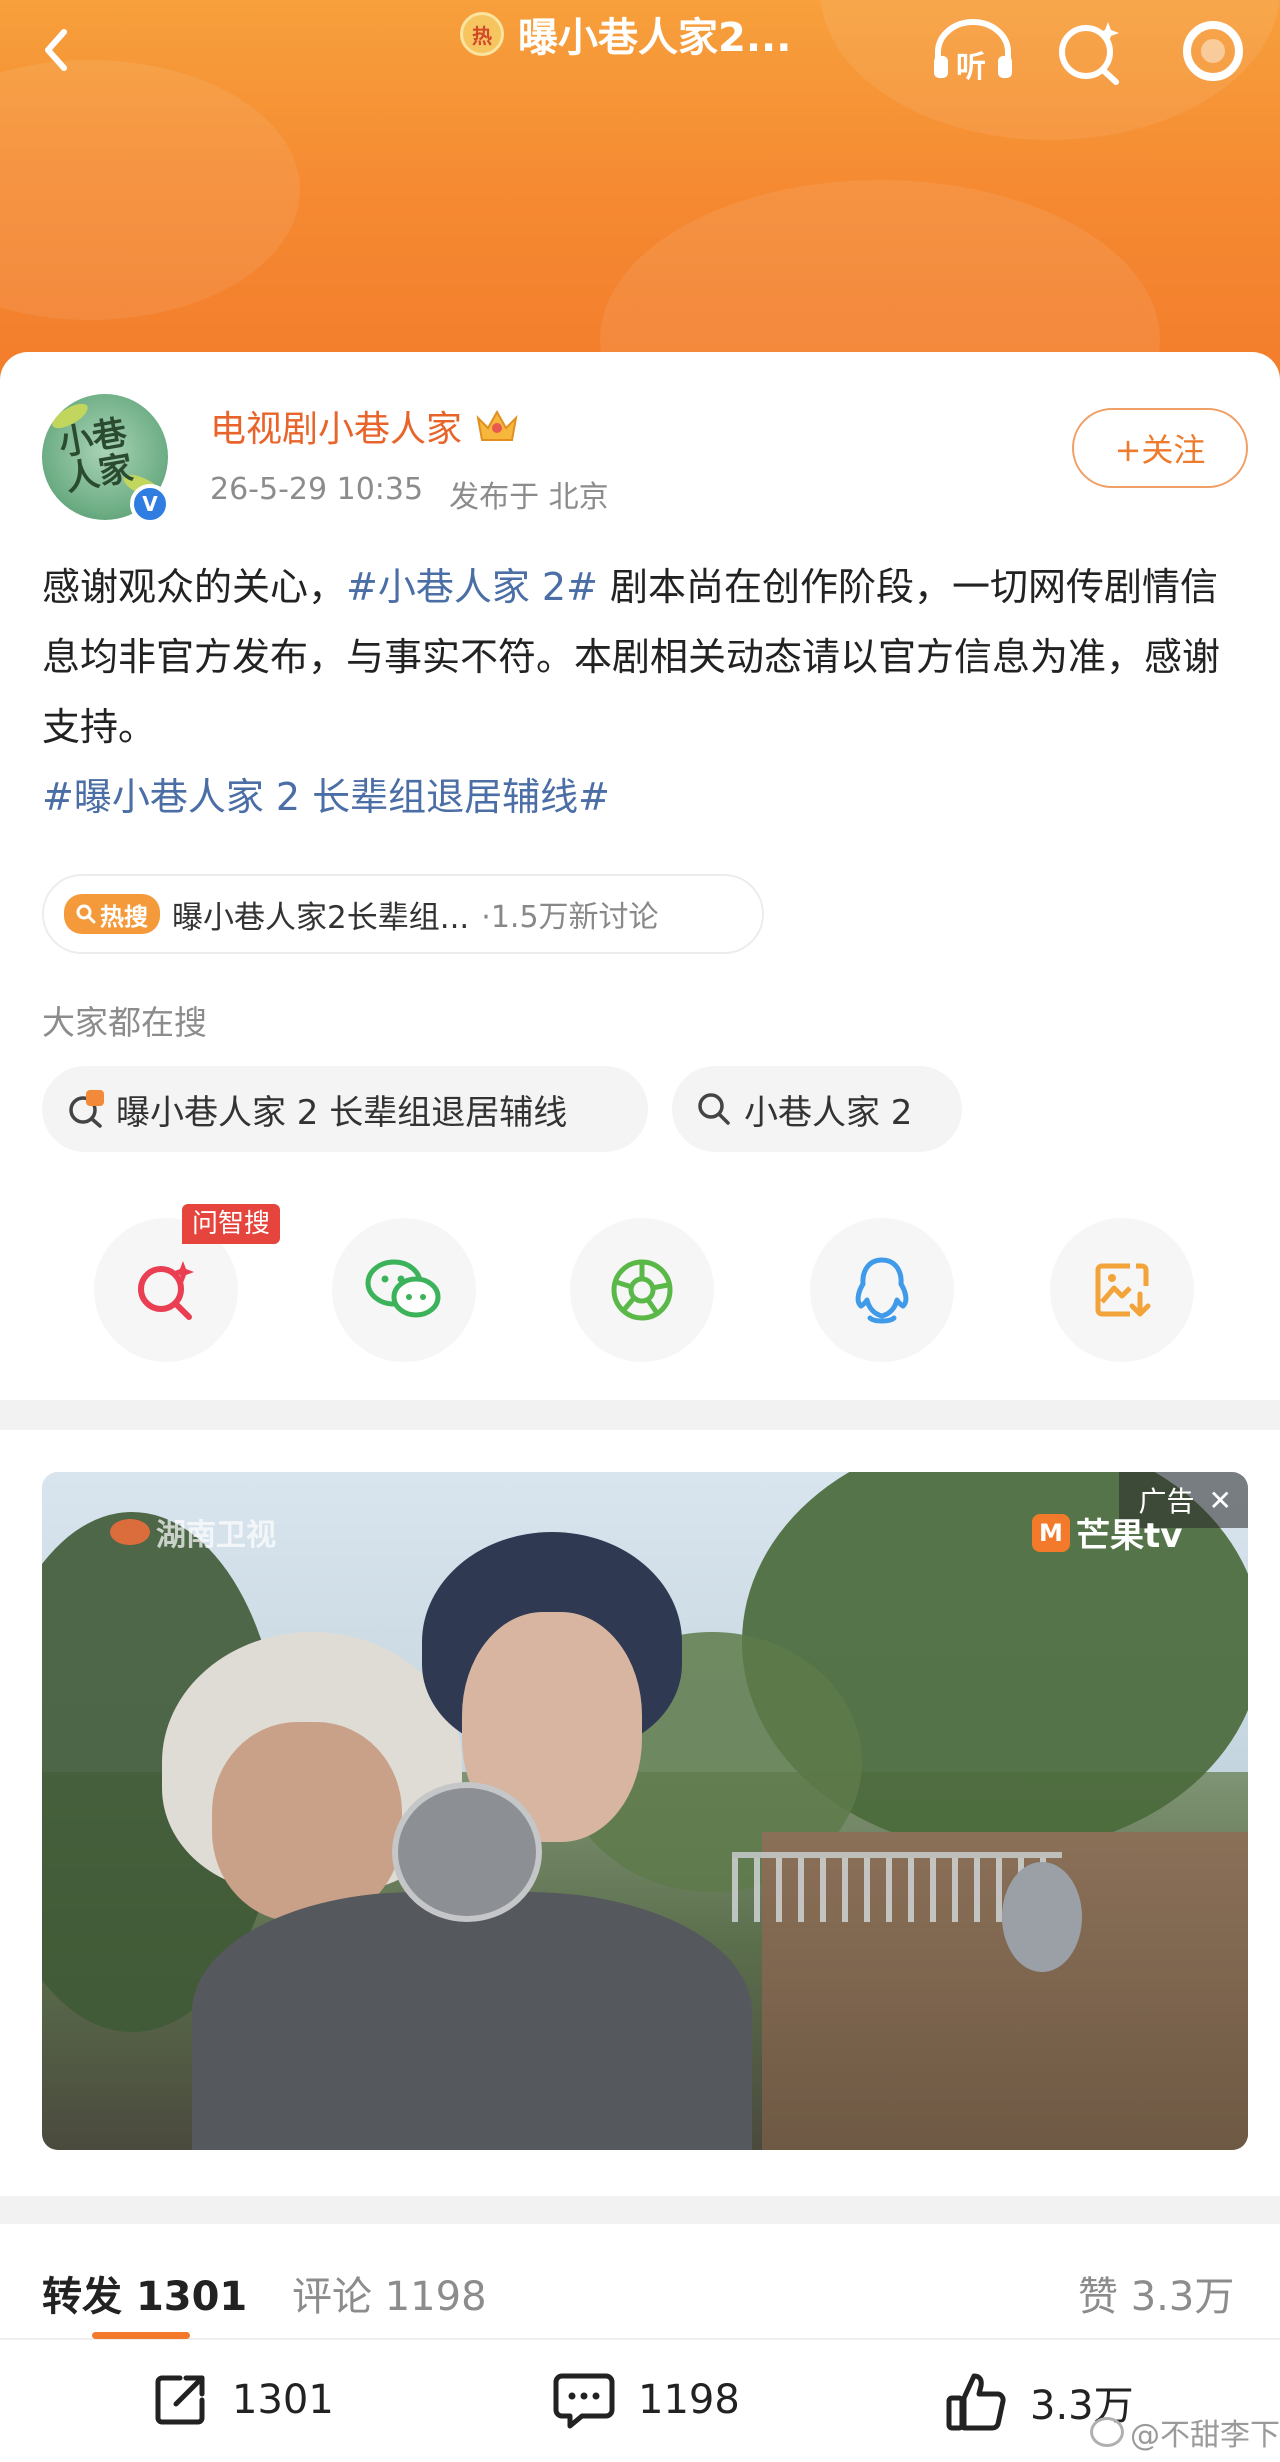  Describe the element at coordinates (96, 456) in the screenshot. I see `avatar-calligraphy: 小巷 人家` at that location.